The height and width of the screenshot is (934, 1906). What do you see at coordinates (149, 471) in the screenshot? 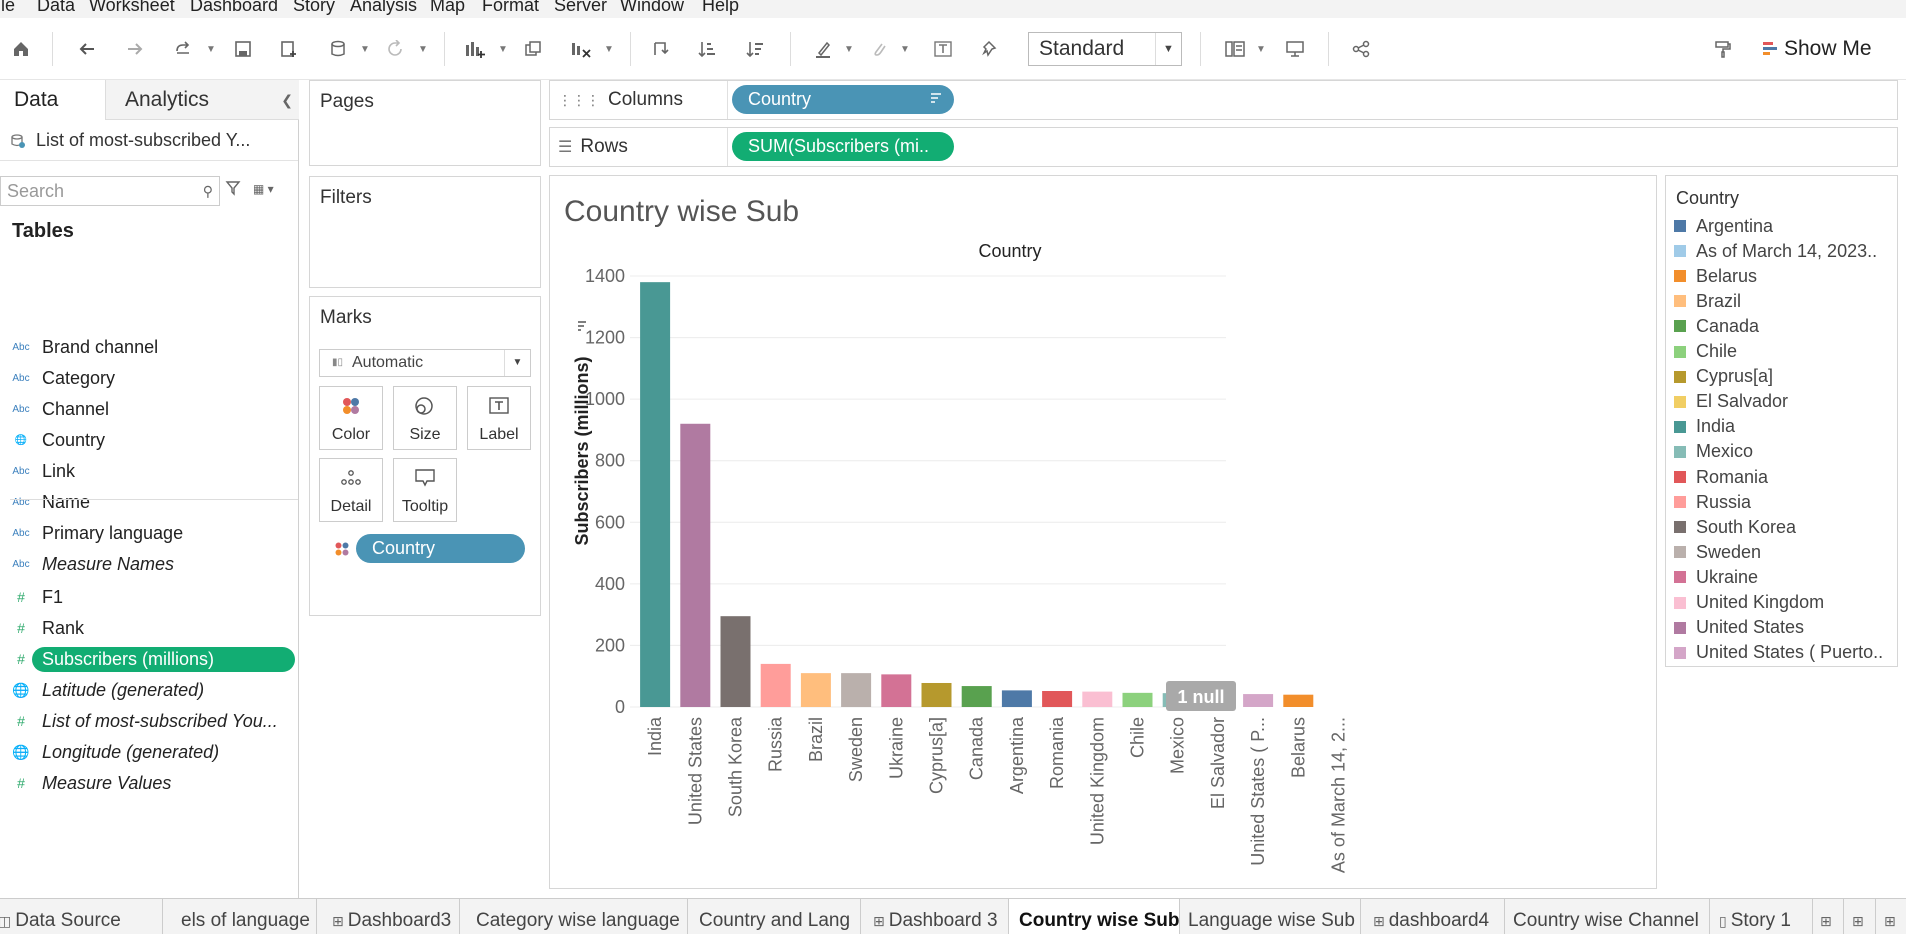
I see `field-link: Abc Link` at bounding box center [149, 471].